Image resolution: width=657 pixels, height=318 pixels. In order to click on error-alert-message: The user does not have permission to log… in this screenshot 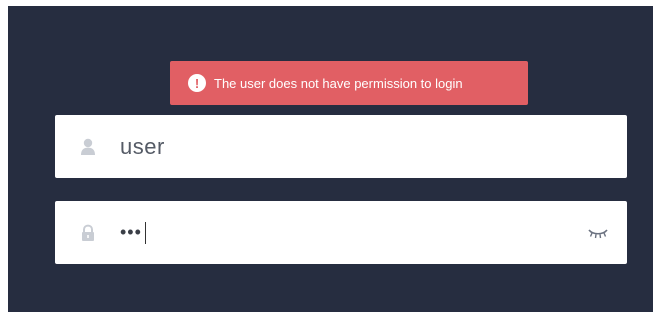, I will do `click(338, 83)`.